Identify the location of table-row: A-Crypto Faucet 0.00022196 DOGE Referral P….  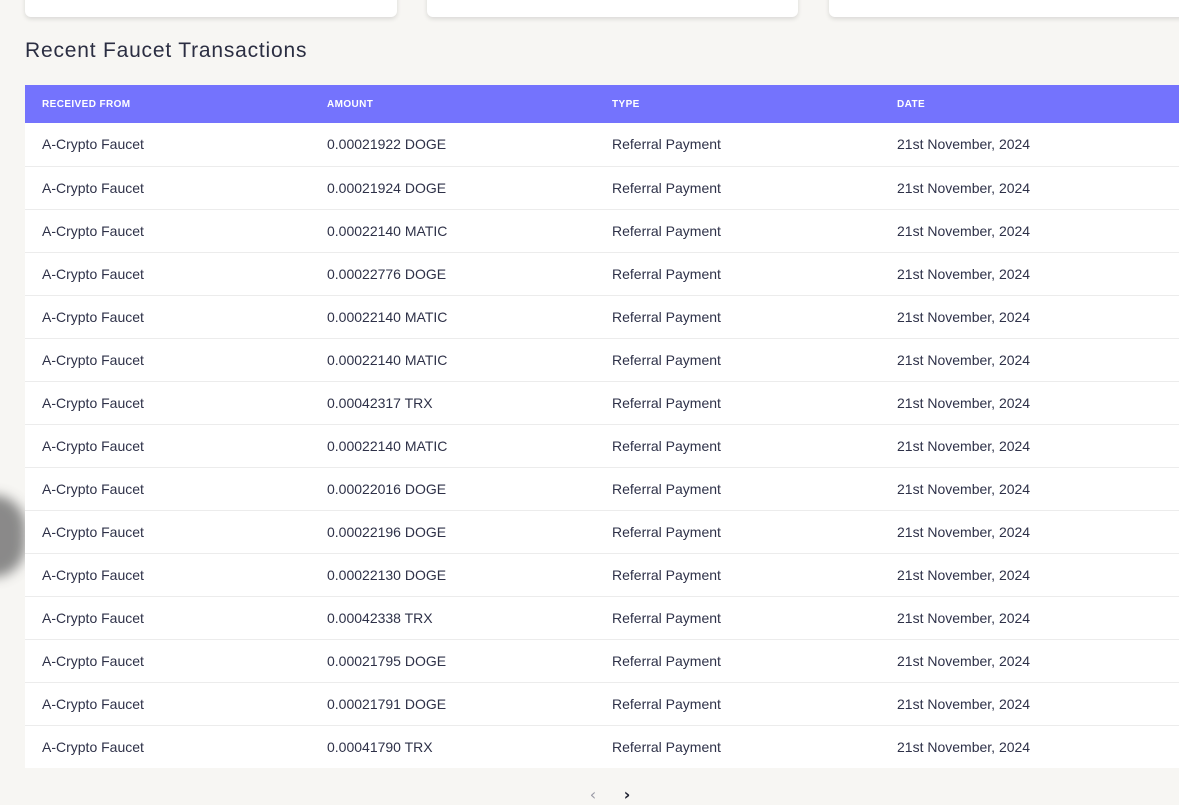
(602, 531).